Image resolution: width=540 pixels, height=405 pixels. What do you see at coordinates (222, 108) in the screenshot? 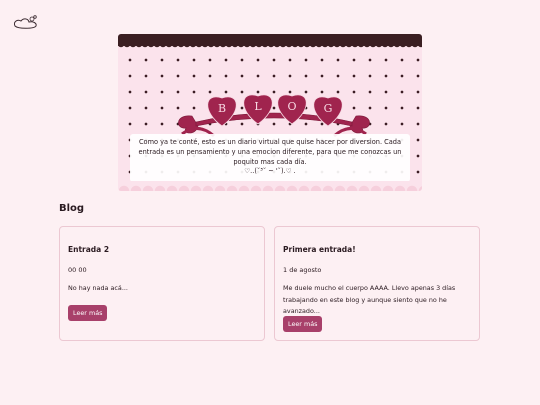
I see `heart-letter: B` at bounding box center [222, 108].